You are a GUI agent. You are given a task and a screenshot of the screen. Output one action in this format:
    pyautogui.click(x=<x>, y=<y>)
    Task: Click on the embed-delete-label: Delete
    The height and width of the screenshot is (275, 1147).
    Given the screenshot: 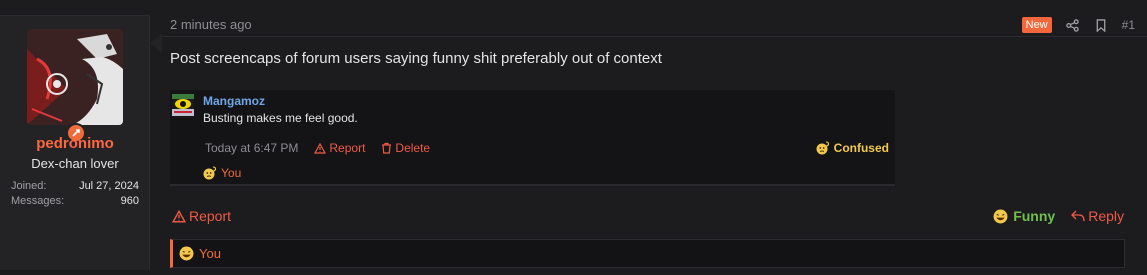 What is the action you would take?
    pyautogui.click(x=413, y=148)
    